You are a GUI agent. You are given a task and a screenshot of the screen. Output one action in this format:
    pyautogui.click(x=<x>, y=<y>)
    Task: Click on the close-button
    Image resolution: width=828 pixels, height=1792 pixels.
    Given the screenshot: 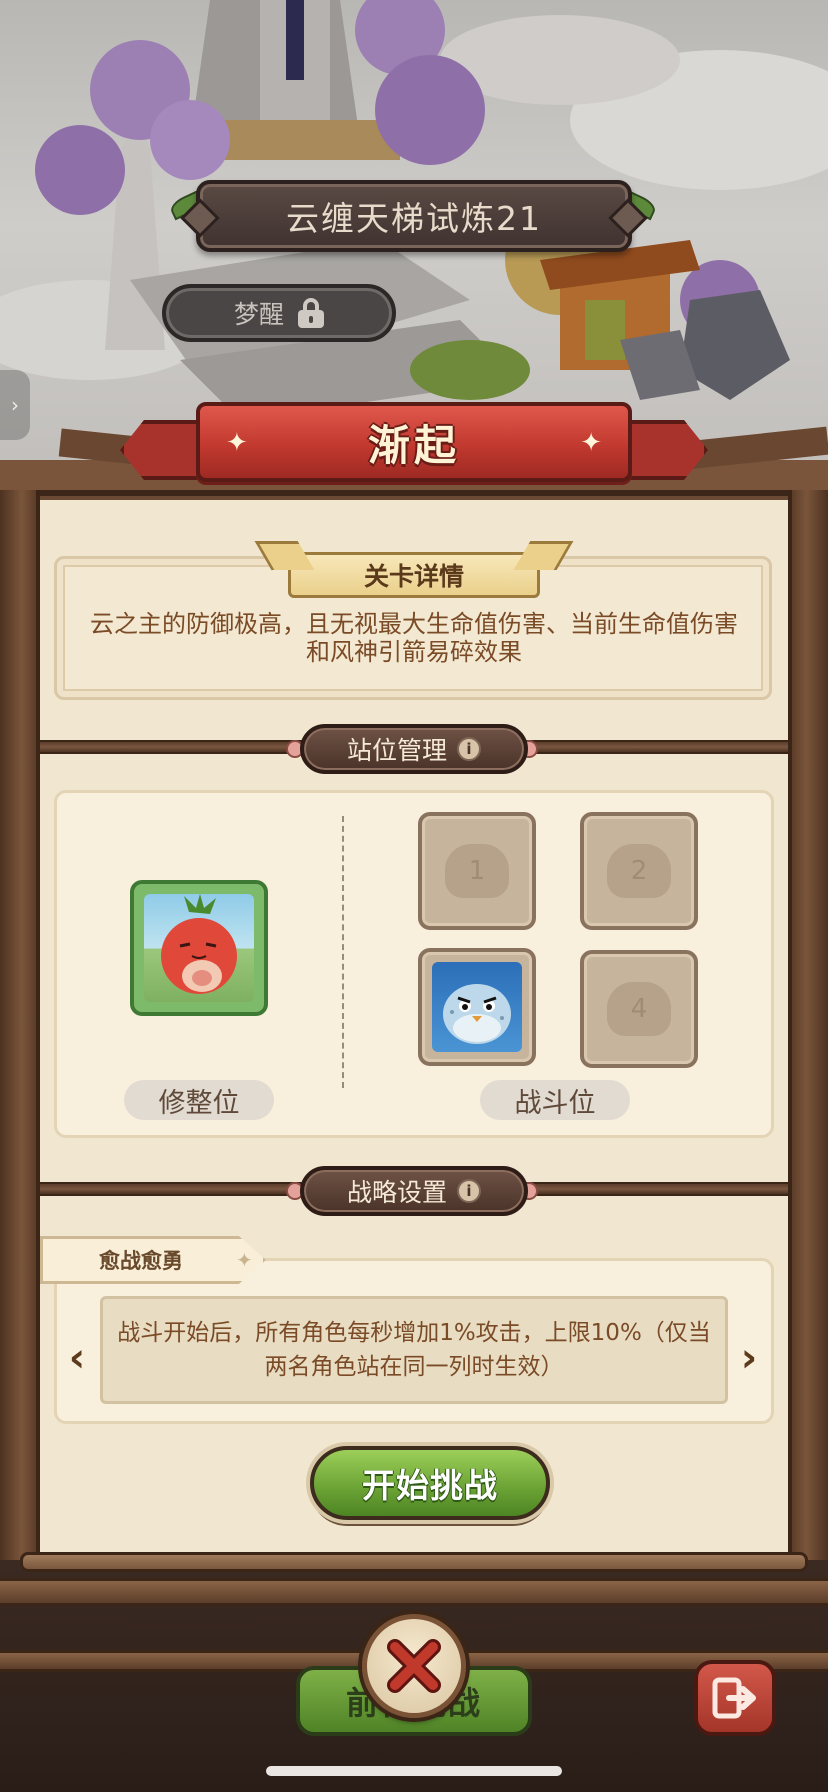 What is the action you would take?
    pyautogui.click(x=414, y=1666)
    